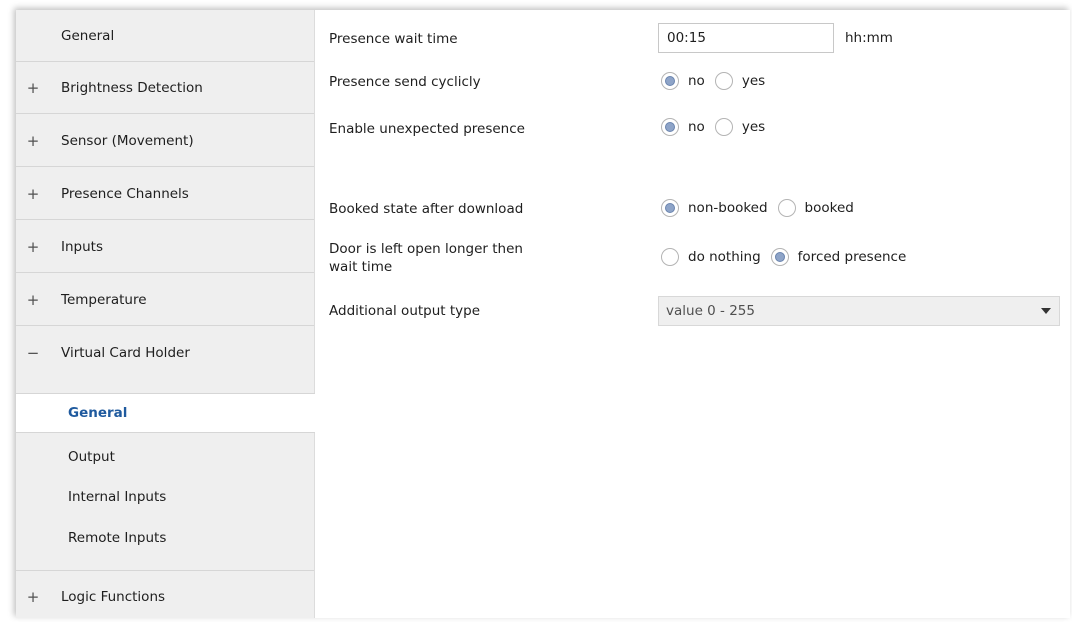 This screenshot has height=622, width=1072. Describe the element at coordinates (405, 82) in the screenshot. I see `presence-send-cyclicly-label: Presence send cyclicly` at that location.